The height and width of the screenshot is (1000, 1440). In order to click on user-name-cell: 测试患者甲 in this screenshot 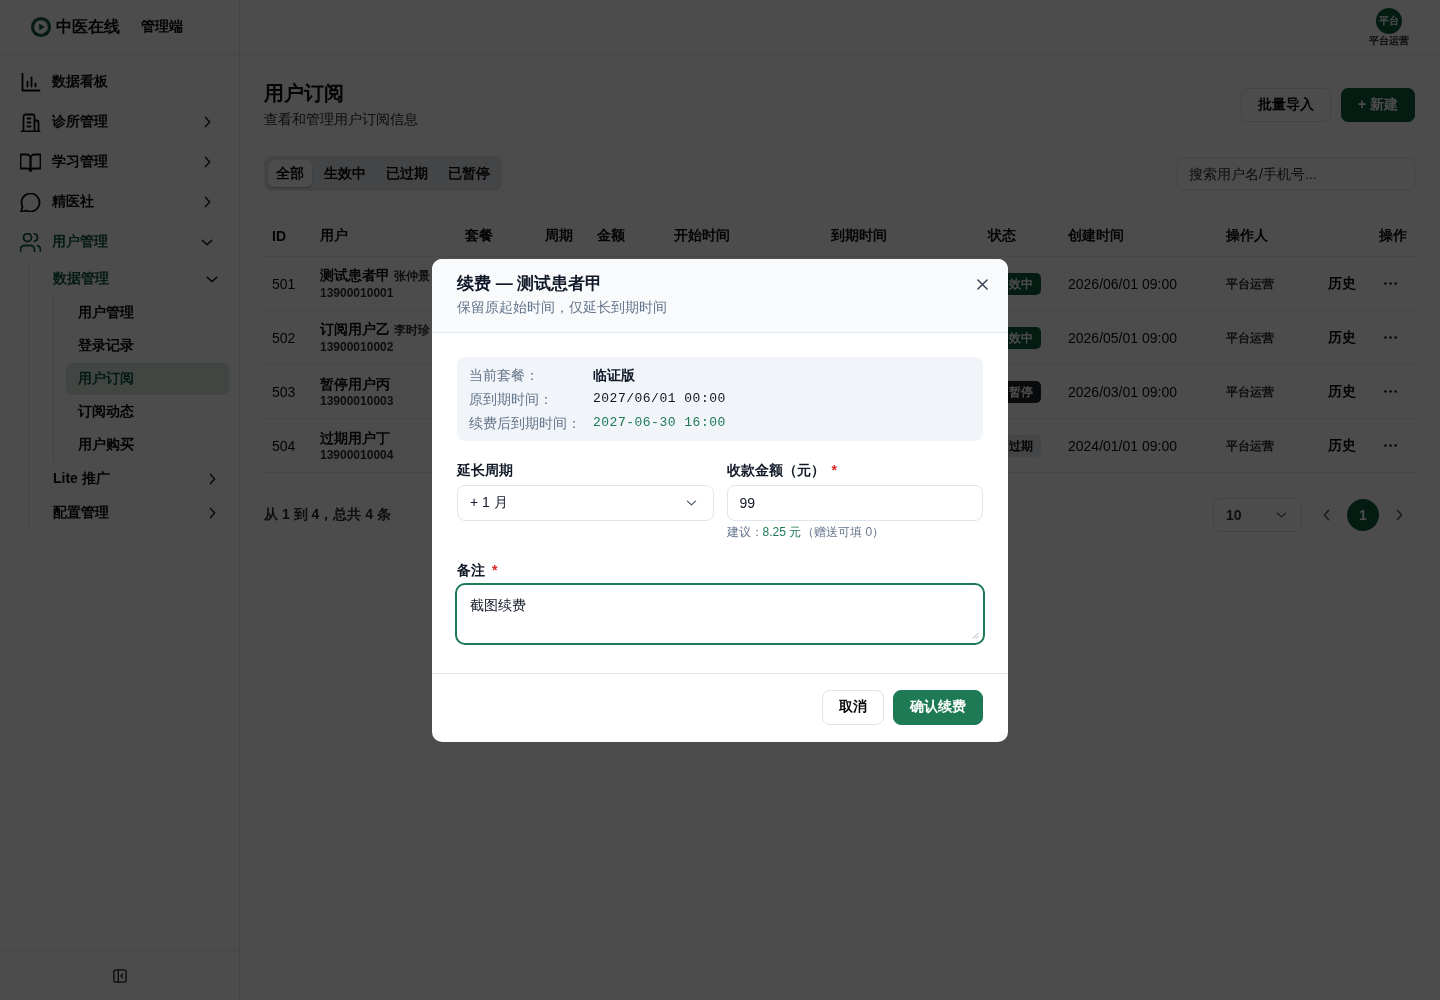, I will do `click(355, 275)`.